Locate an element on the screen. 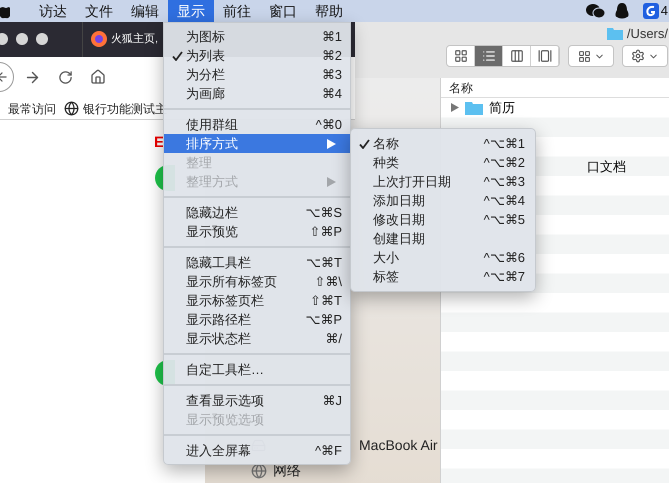 This screenshot has height=483, width=669. group-button is located at coordinates (591, 56).